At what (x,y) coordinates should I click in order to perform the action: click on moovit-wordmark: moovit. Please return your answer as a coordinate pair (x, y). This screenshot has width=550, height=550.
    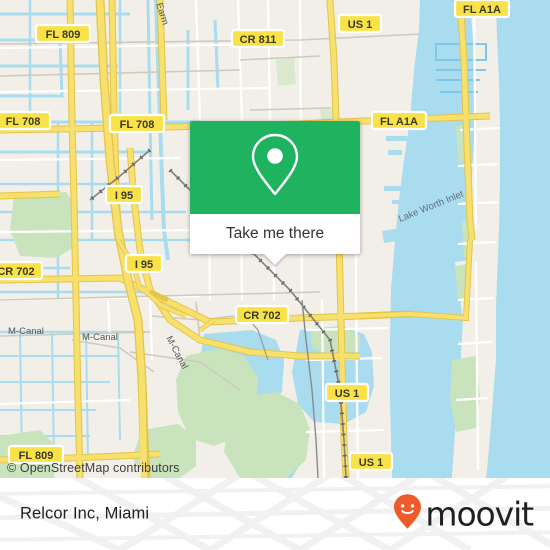
    Looking at the image, I should click on (479, 514).